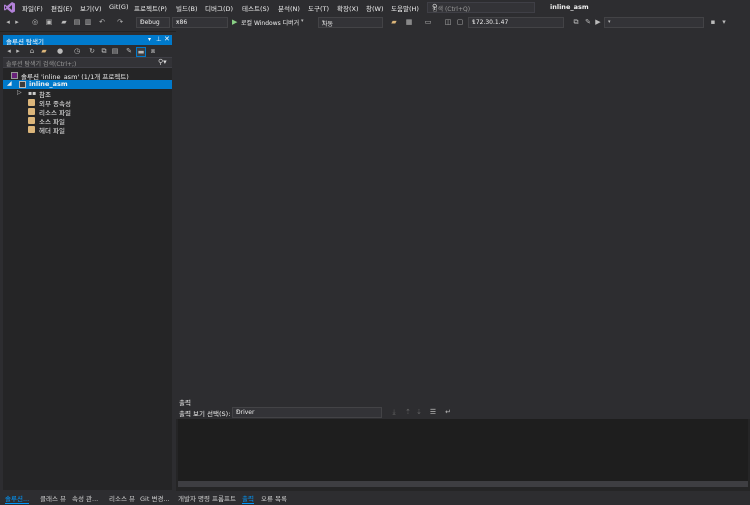  I want to click on clear-all-icon: ☰, so click(433, 412).